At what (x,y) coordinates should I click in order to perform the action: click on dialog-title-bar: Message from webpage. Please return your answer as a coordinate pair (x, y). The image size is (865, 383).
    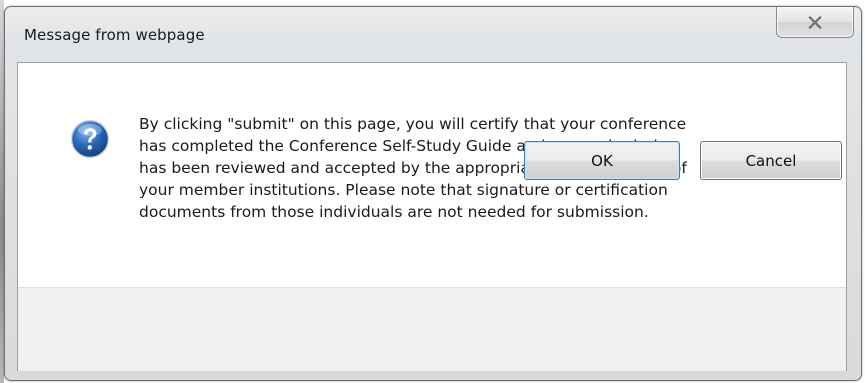
    Looking at the image, I should click on (433, 34).